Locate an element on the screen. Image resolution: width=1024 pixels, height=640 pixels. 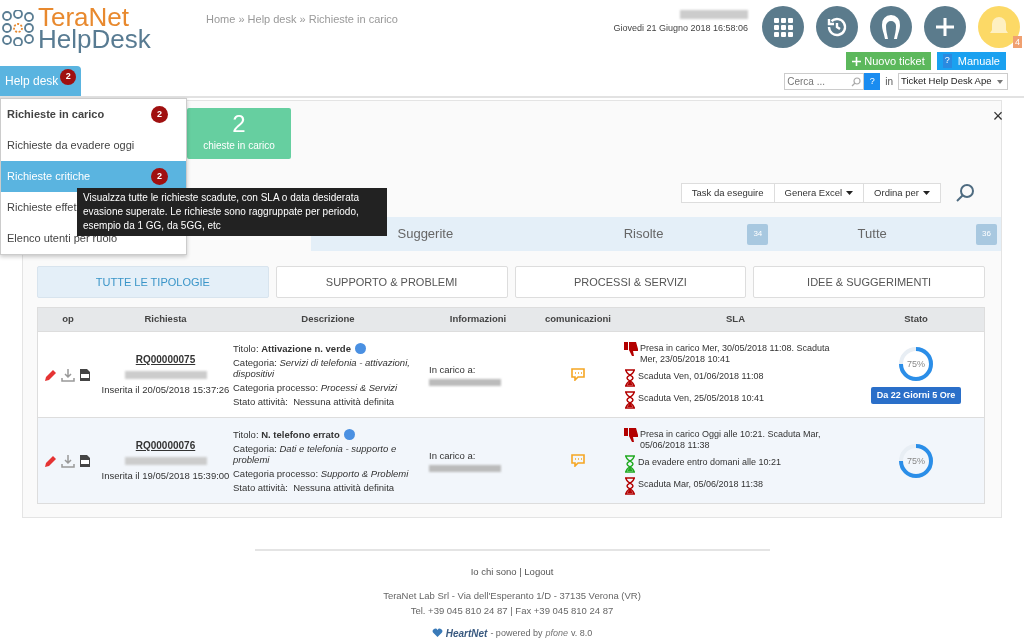
category-text: Categoria: Dati e telefonia - supporto e problemi is located at coordinates (315, 453).